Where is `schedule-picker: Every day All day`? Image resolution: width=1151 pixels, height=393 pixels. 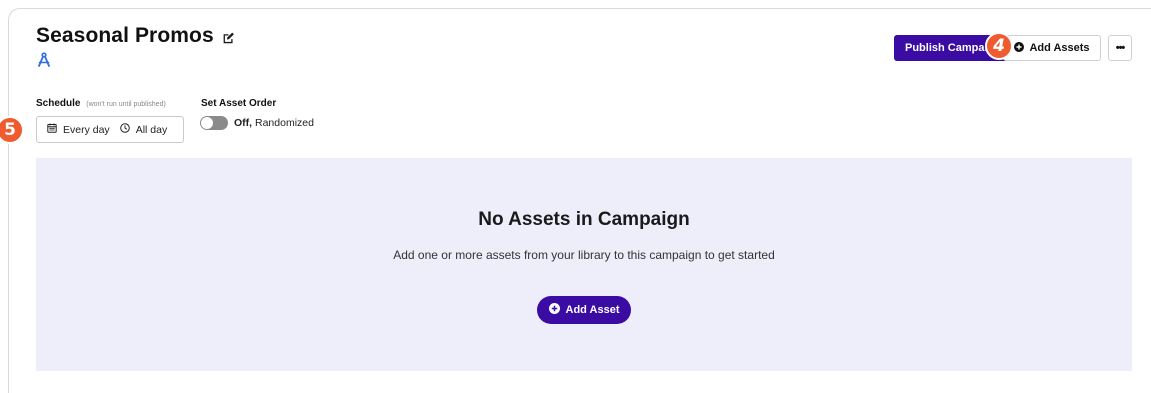 schedule-picker: Every day All day is located at coordinates (110, 129).